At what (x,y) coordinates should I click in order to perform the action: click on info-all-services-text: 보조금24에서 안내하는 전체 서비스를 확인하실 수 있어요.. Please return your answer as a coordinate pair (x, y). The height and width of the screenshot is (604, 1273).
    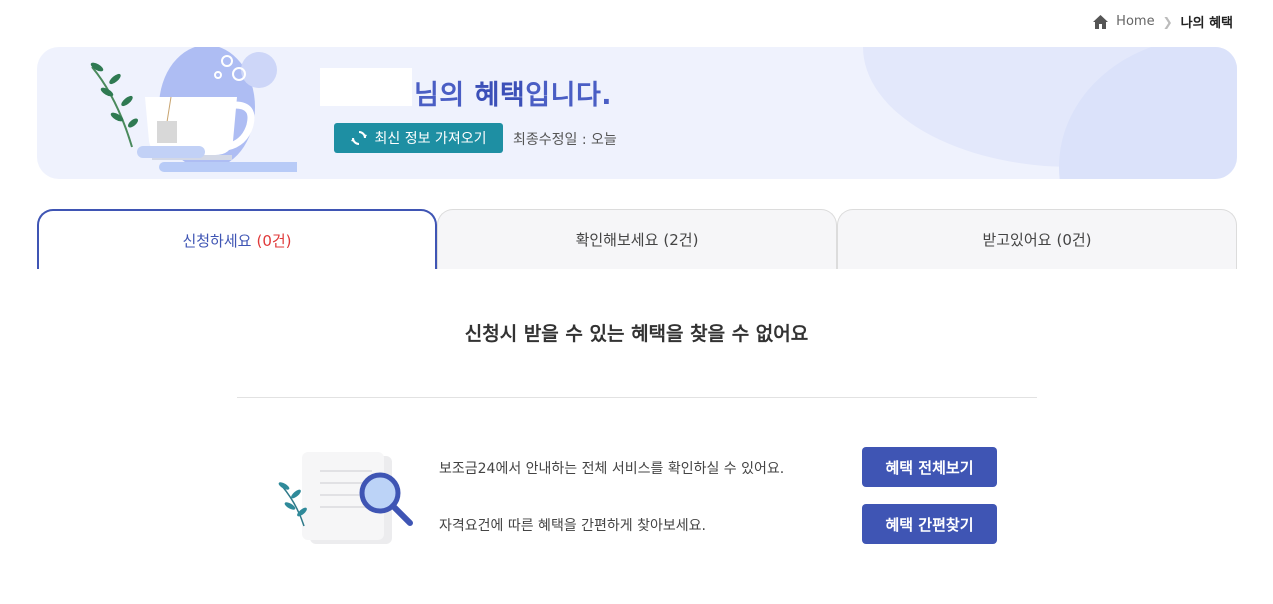
    Looking at the image, I should click on (612, 469).